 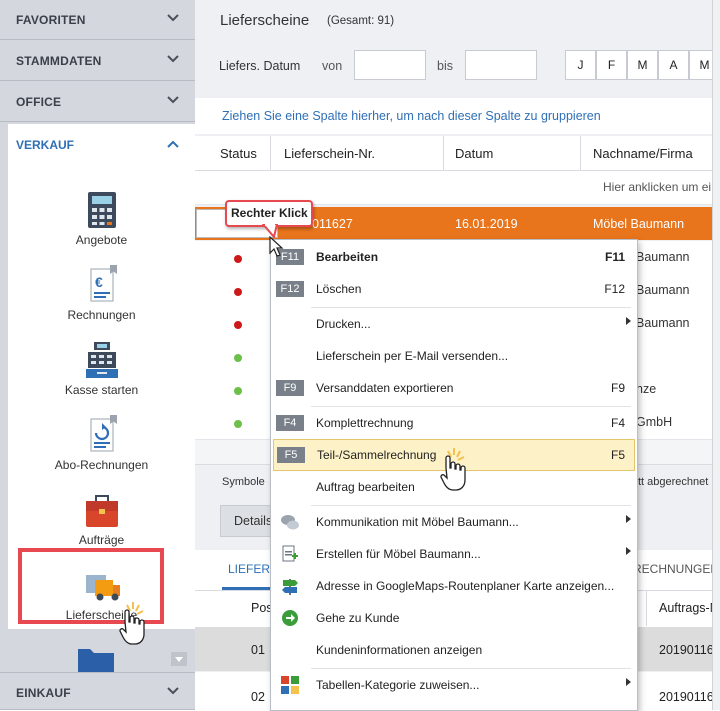 What do you see at coordinates (173, 144) in the screenshot?
I see `chevron-up-icon` at bounding box center [173, 144].